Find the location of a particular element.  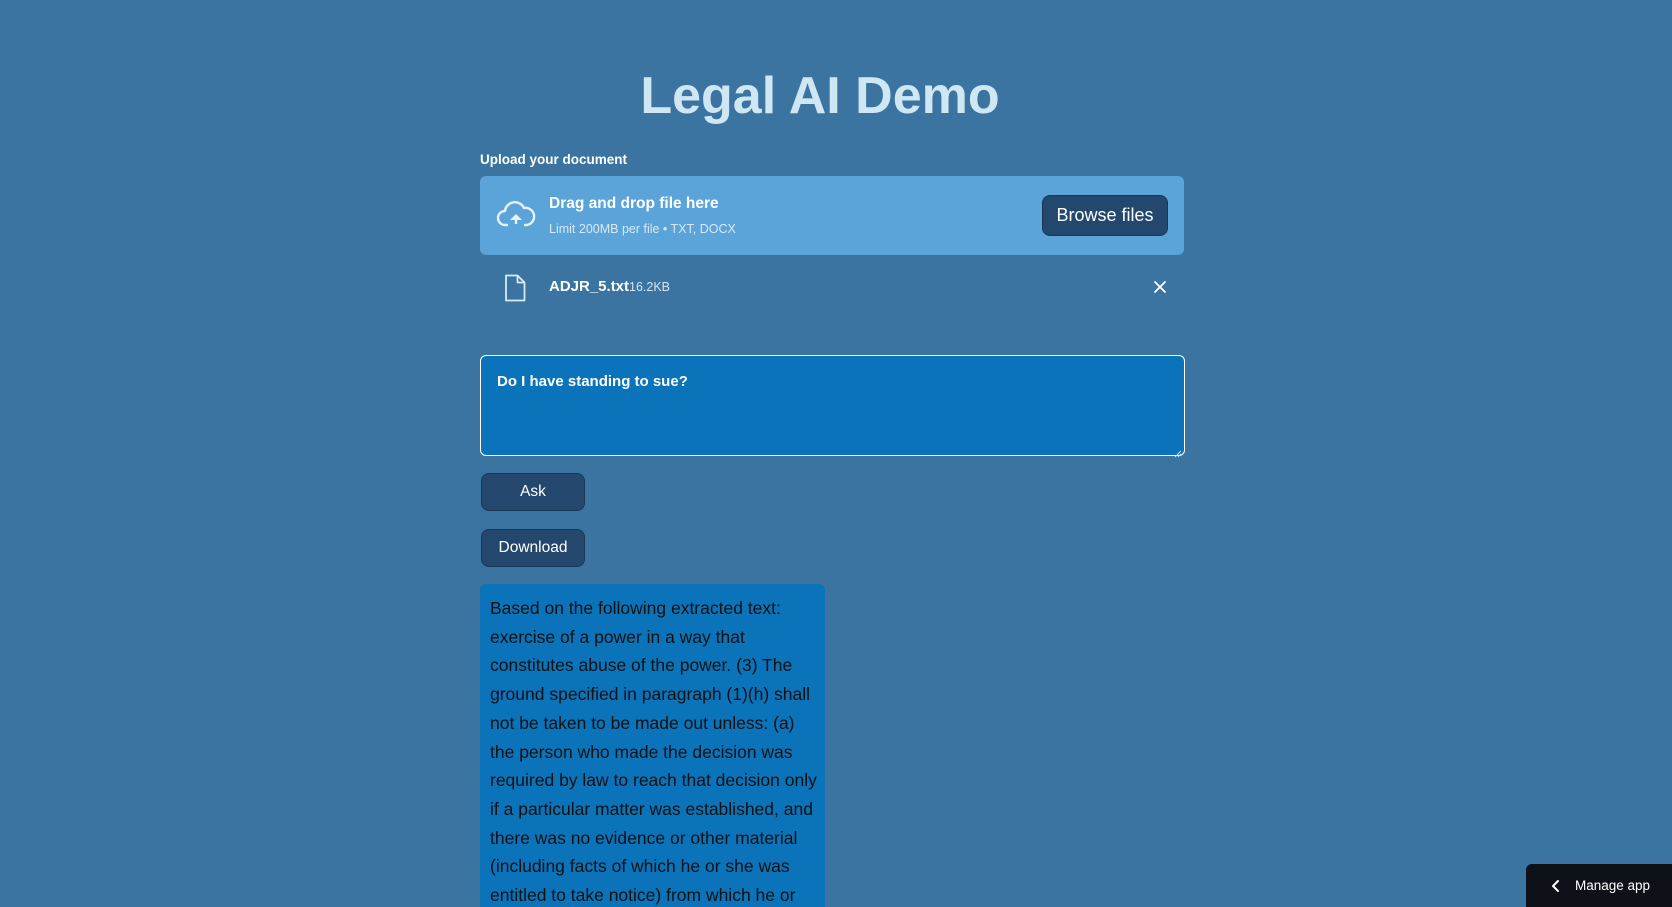

question-textarea: Do I have standing to sue? is located at coordinates (832, 406).